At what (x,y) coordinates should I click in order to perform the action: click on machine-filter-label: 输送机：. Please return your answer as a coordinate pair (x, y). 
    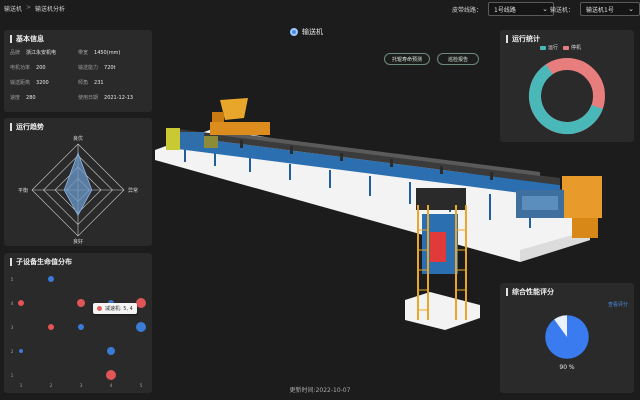
    Looking at the image, I should click on (562, 10).